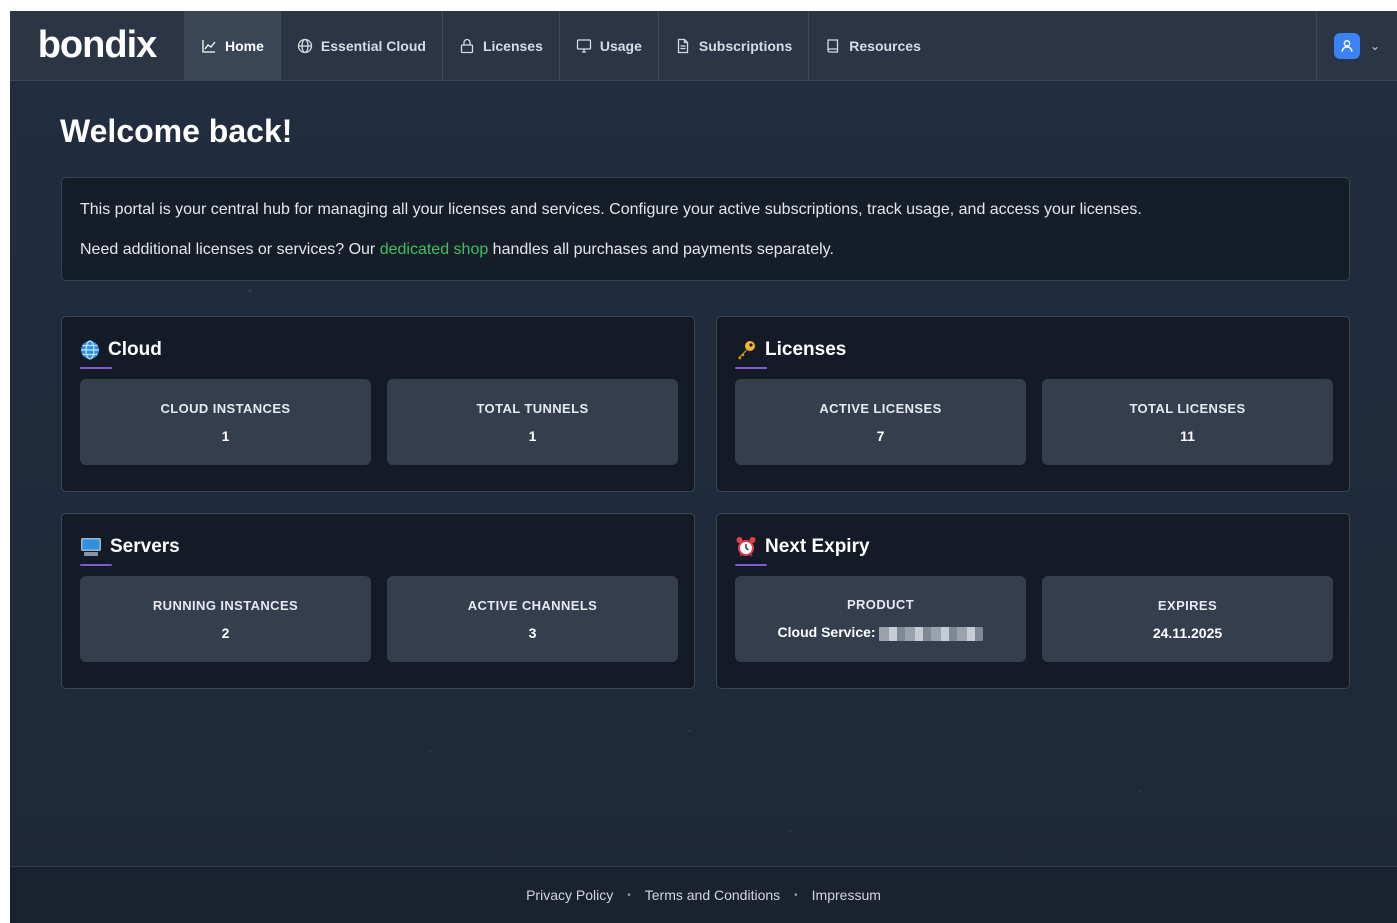  Describe the element at coordinates (91, 547) in the screenshot. I see `computer-emoji-icon` at that location.